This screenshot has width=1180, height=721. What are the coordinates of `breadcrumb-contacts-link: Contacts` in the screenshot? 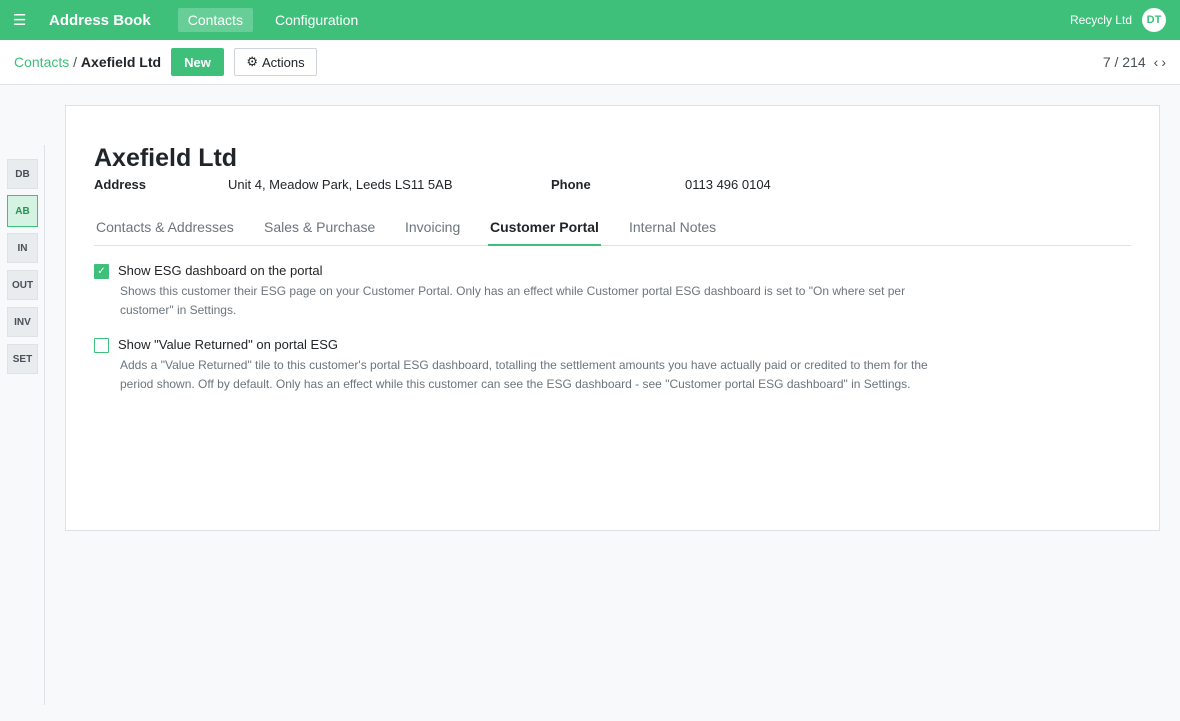 It's located at (41, 62).